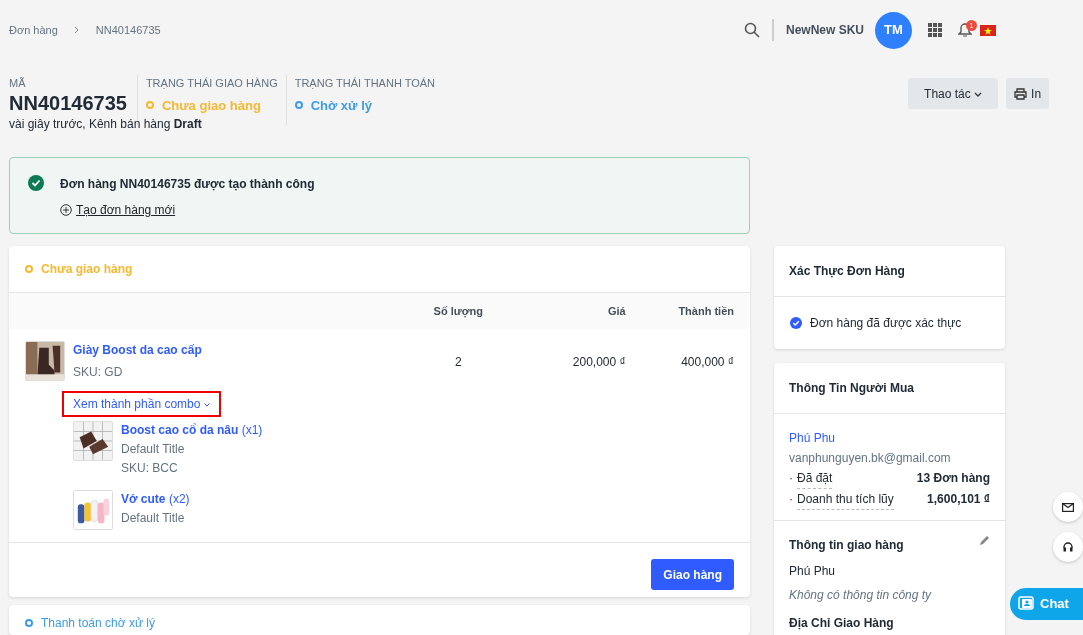  Describe the element at coordinates (187, 184) in the screenshot. I see `alert-message: Đơn hàng NN40146735 được tạo thành công` at that location.